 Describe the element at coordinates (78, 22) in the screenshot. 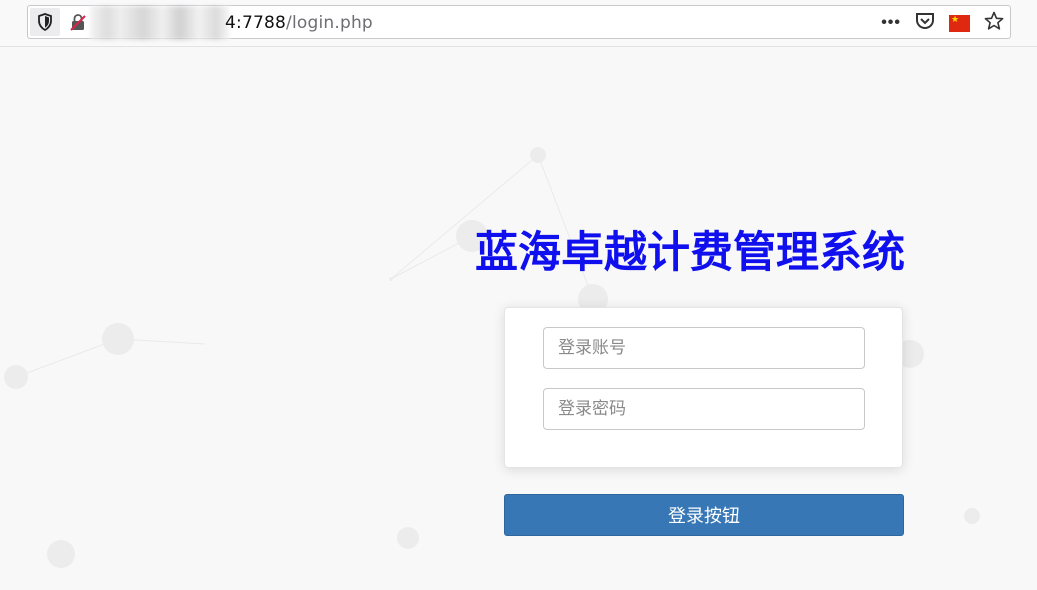

I see `lock-icon` at that location.